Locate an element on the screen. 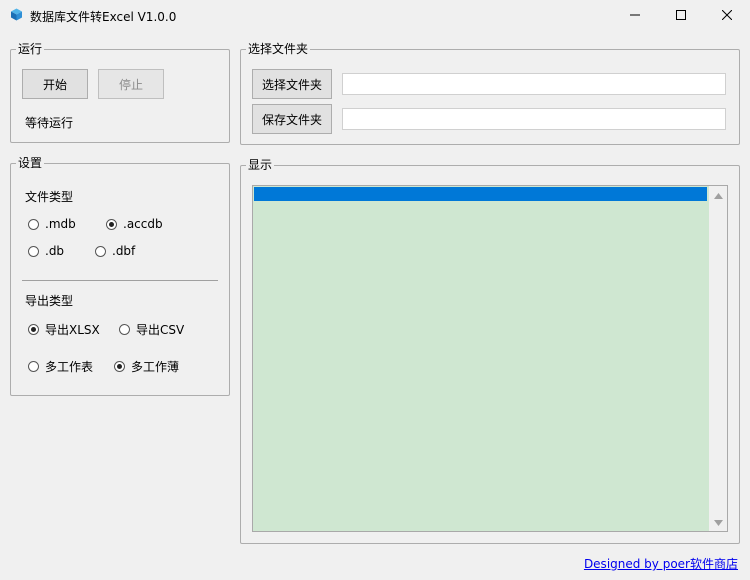 Image resolution: width=750 pixels, height=580 pixels. settings-group-legend: 设置 is located at coordinates (30, 163).